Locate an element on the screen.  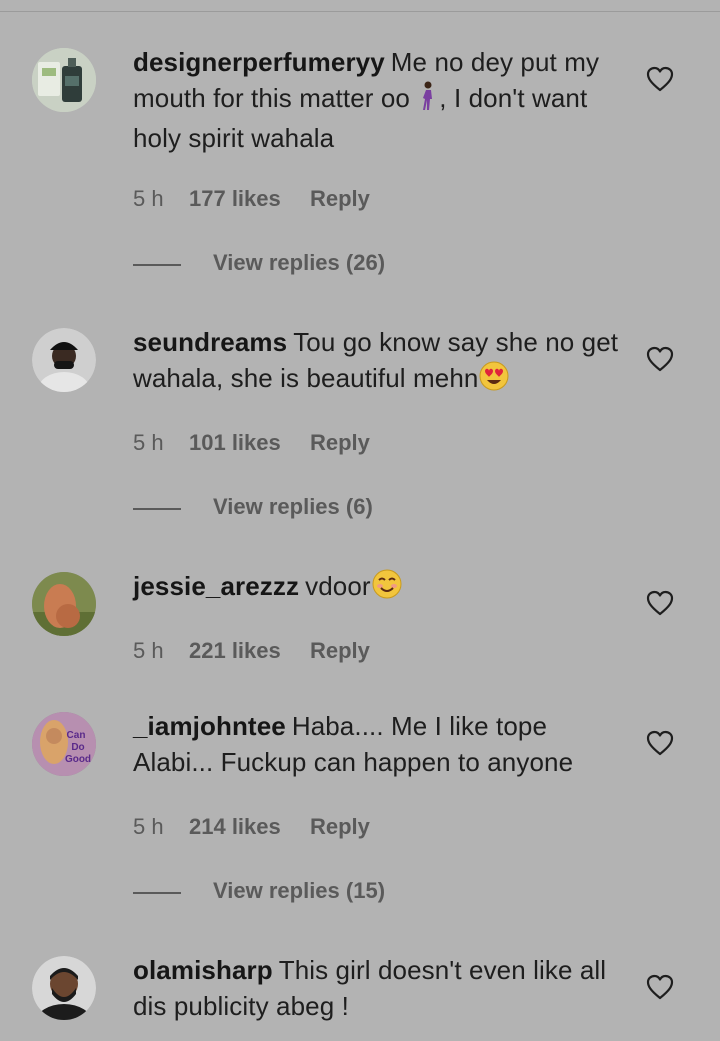
comment-username: seundreams is located at coordinates (210, 342).